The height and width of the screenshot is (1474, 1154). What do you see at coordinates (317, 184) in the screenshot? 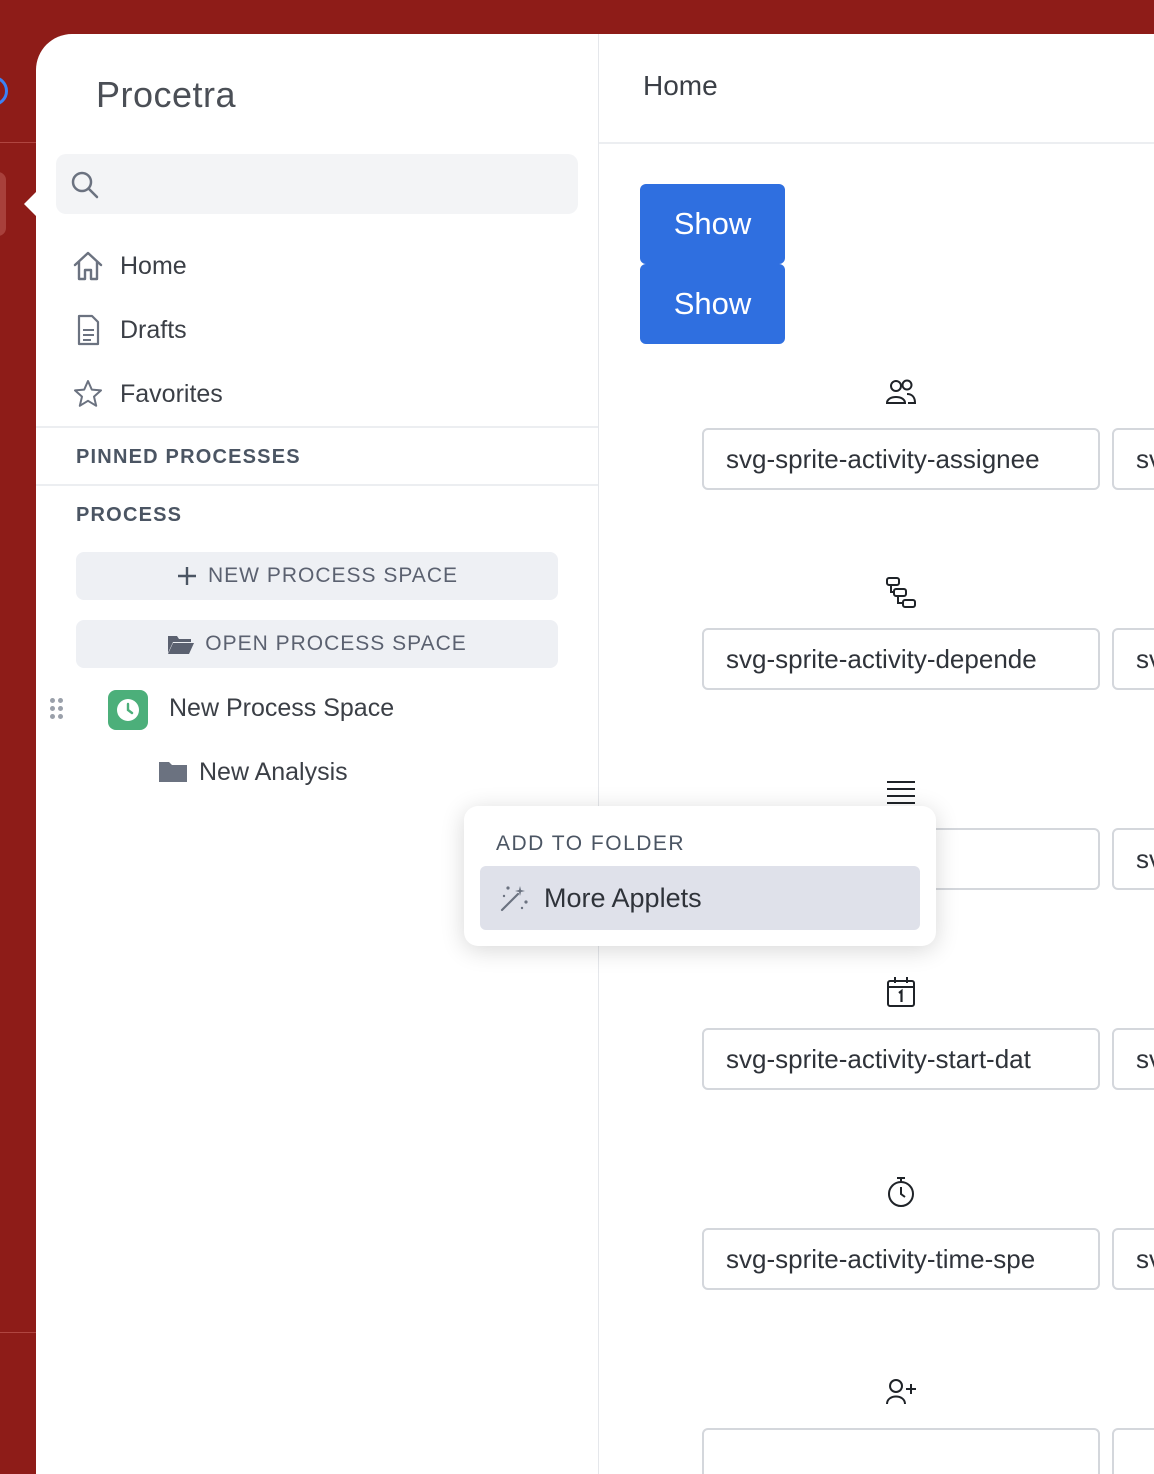
I see `search-input` at bounding box center [317, 184].